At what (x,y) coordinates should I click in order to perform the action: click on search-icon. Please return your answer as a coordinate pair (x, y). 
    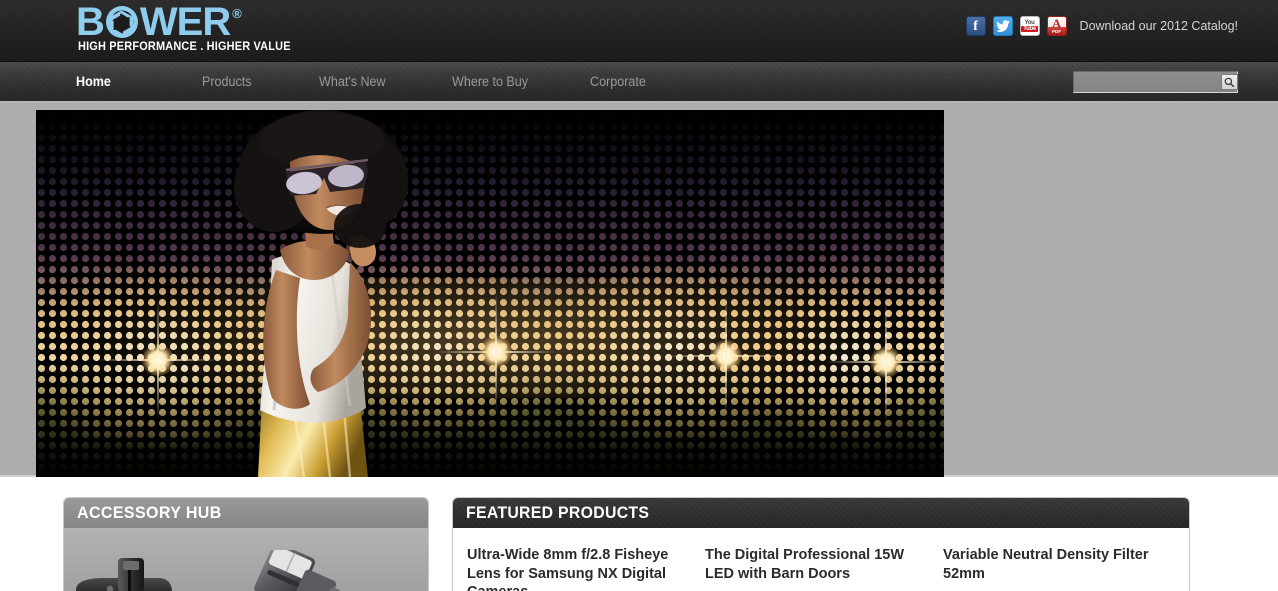
    Looking at the image, I should click on (1229, 82).